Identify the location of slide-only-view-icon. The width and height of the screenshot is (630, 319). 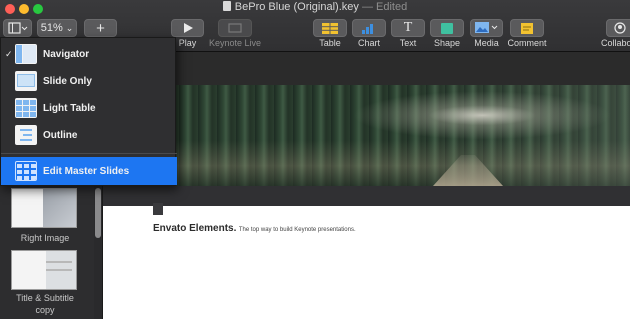
(26, 81).